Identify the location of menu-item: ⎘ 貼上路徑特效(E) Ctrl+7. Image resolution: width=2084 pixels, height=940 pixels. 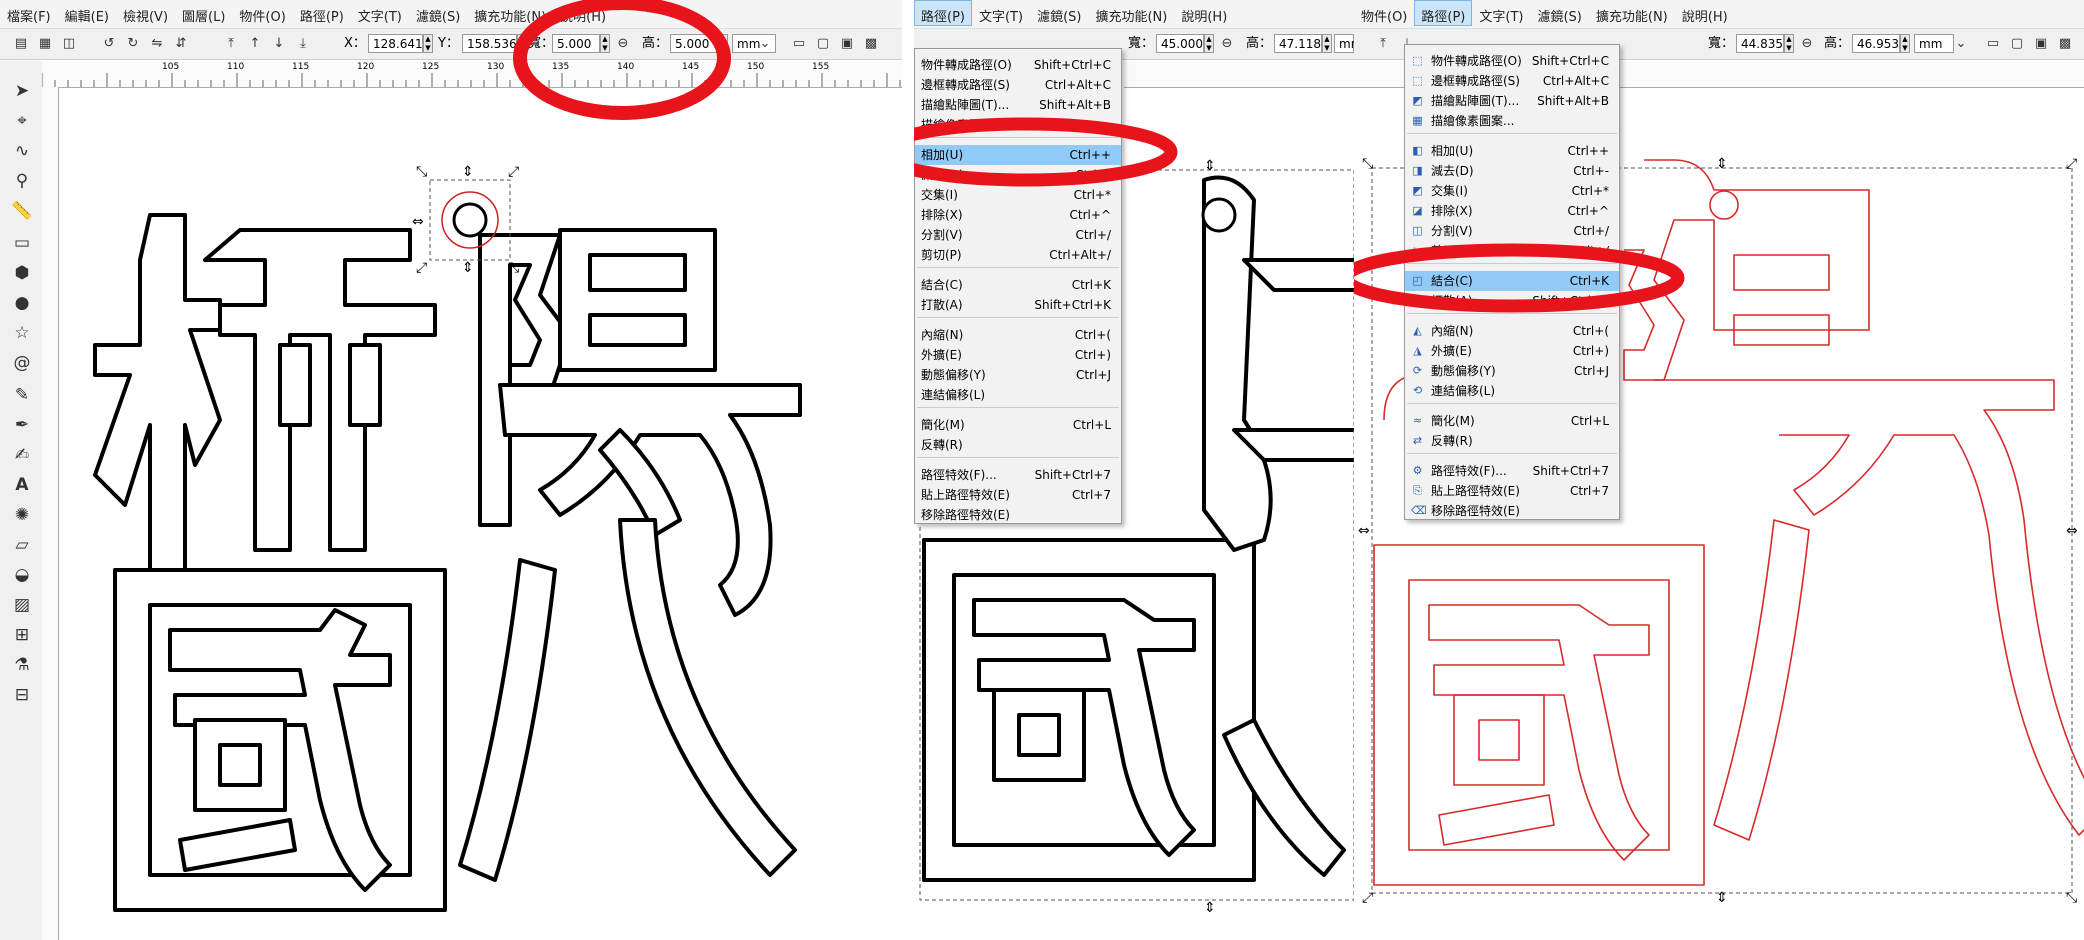
(1512, 491).